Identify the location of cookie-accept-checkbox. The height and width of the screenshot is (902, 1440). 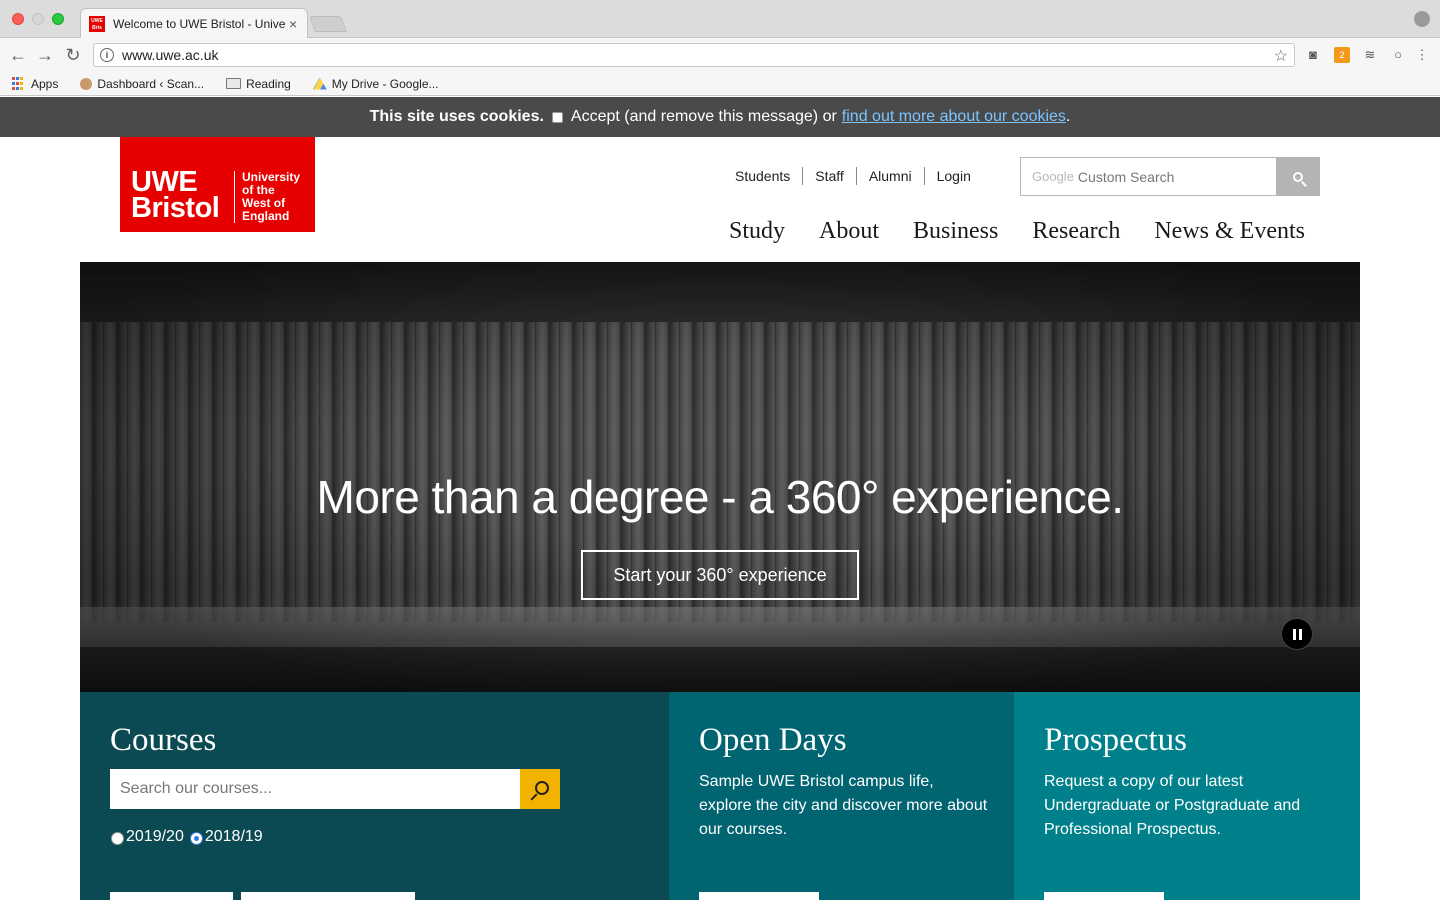
(557, 117).